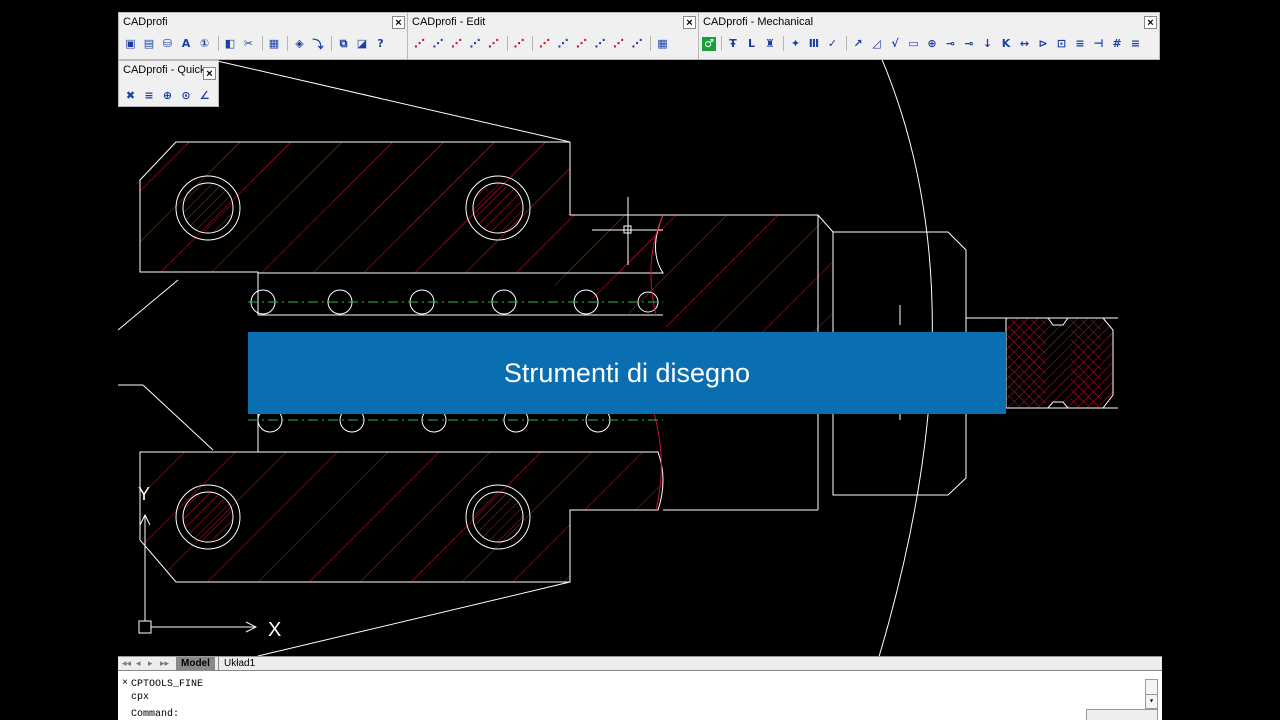 The width and height of the screenshot is (1280, 720). What do you see at coordinates (164, 663) in the screenshot?
I see `tab-nav-last-button: ▸▸` at bounding box center [164, 663].